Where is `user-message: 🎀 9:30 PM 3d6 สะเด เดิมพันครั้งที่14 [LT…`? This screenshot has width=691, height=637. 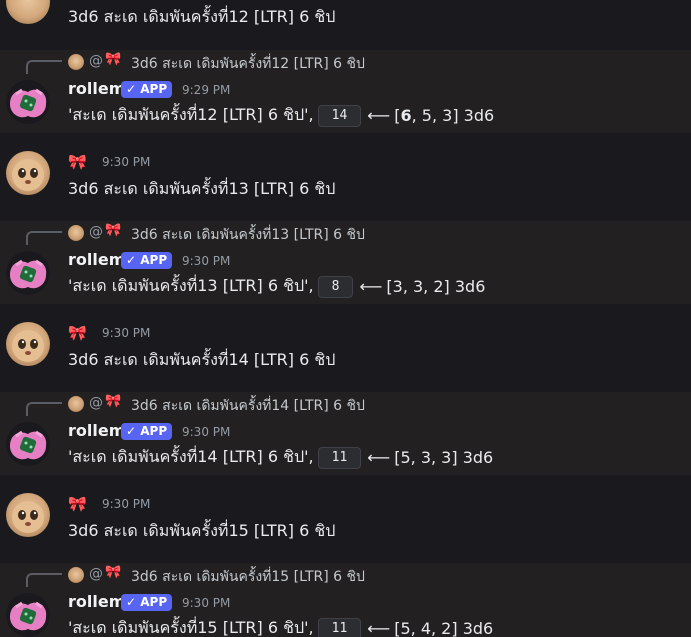
user-message: 🎀 9:30 PM 3d6 สะเด เดิมพันครั้งที่14 [LT… is located at coordinates (345, 348).